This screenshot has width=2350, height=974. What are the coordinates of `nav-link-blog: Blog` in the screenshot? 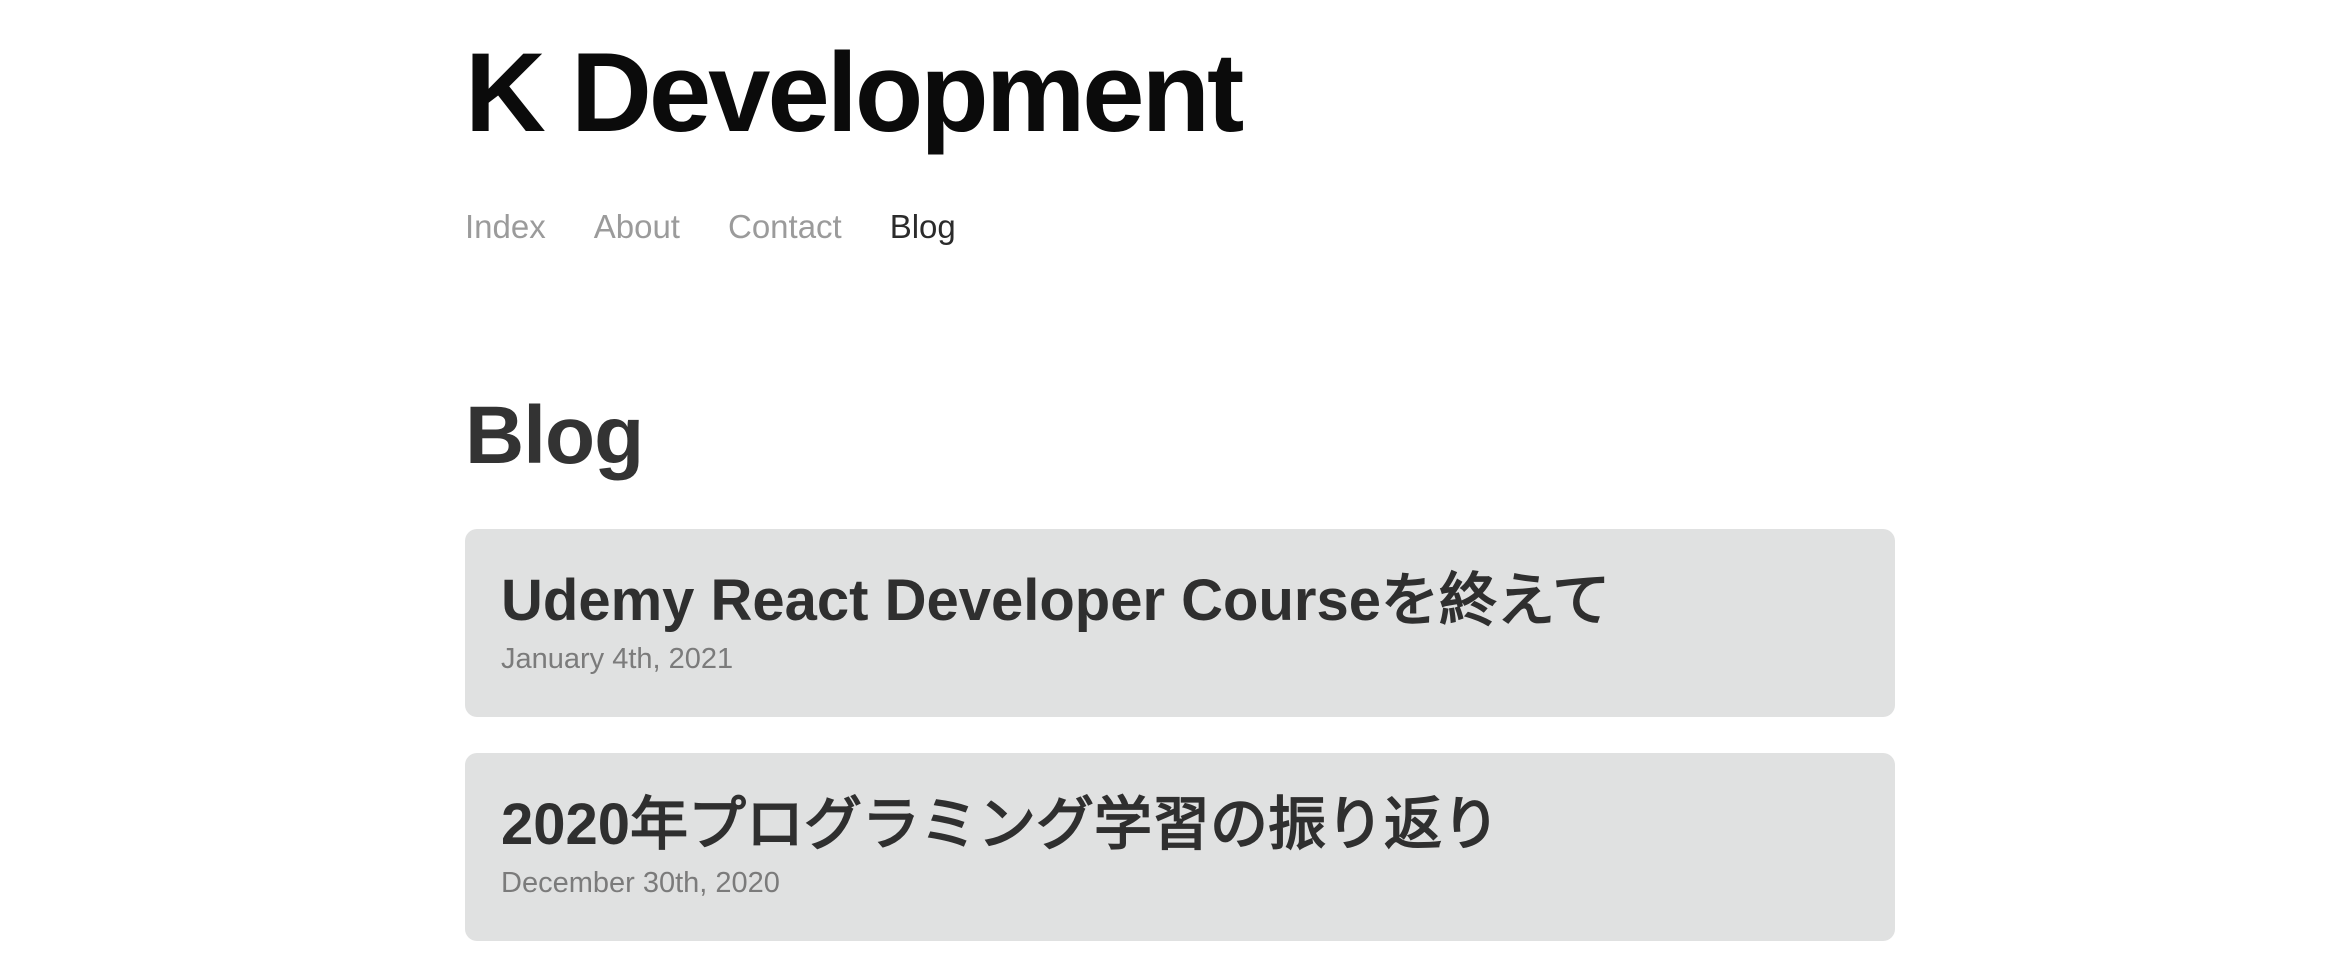 It's located at (923, 227).